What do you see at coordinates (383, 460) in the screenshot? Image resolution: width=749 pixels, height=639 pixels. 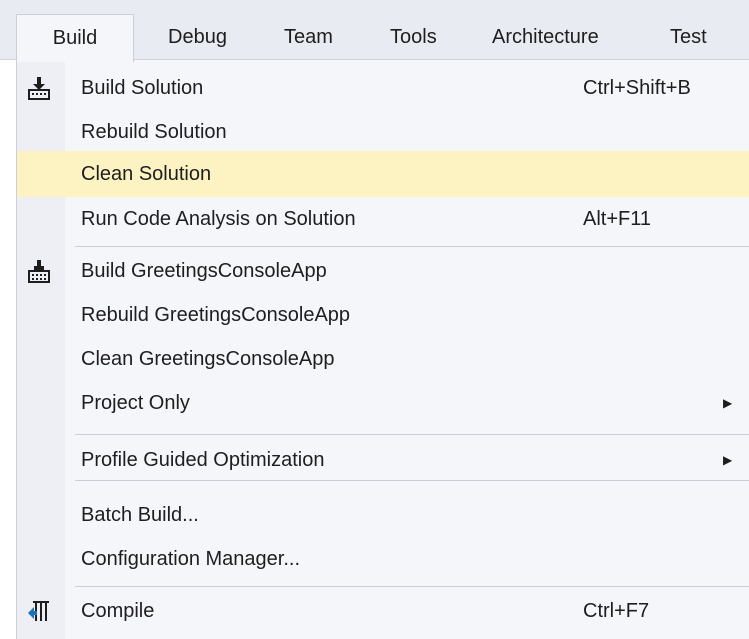 I see `menu-item-profile-guided-optimization: Profile Guided Optimization ▶` at bounding box center [383, 460].